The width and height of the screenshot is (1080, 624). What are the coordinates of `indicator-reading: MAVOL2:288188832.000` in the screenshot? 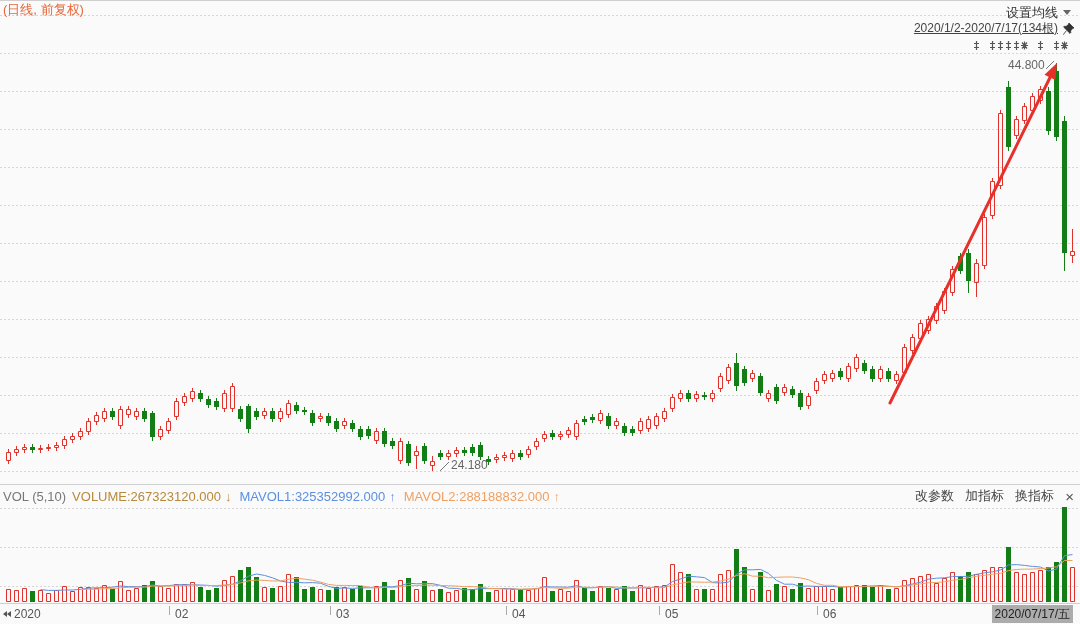 It's located at (476, 496).